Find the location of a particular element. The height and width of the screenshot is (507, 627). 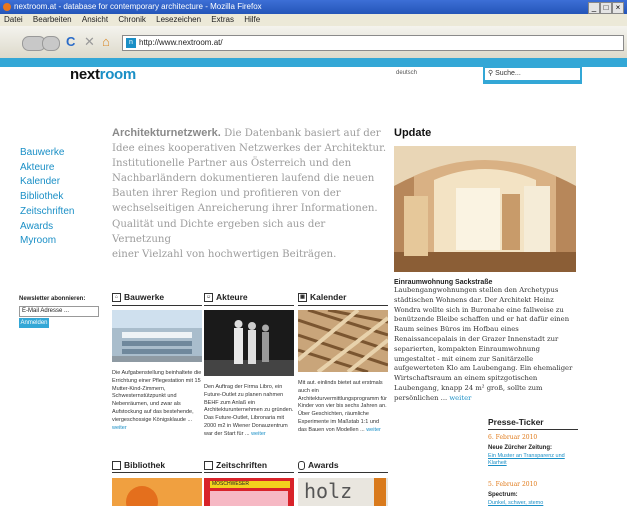

heading-text: Bibliothek is located at coordinates (145, 465).